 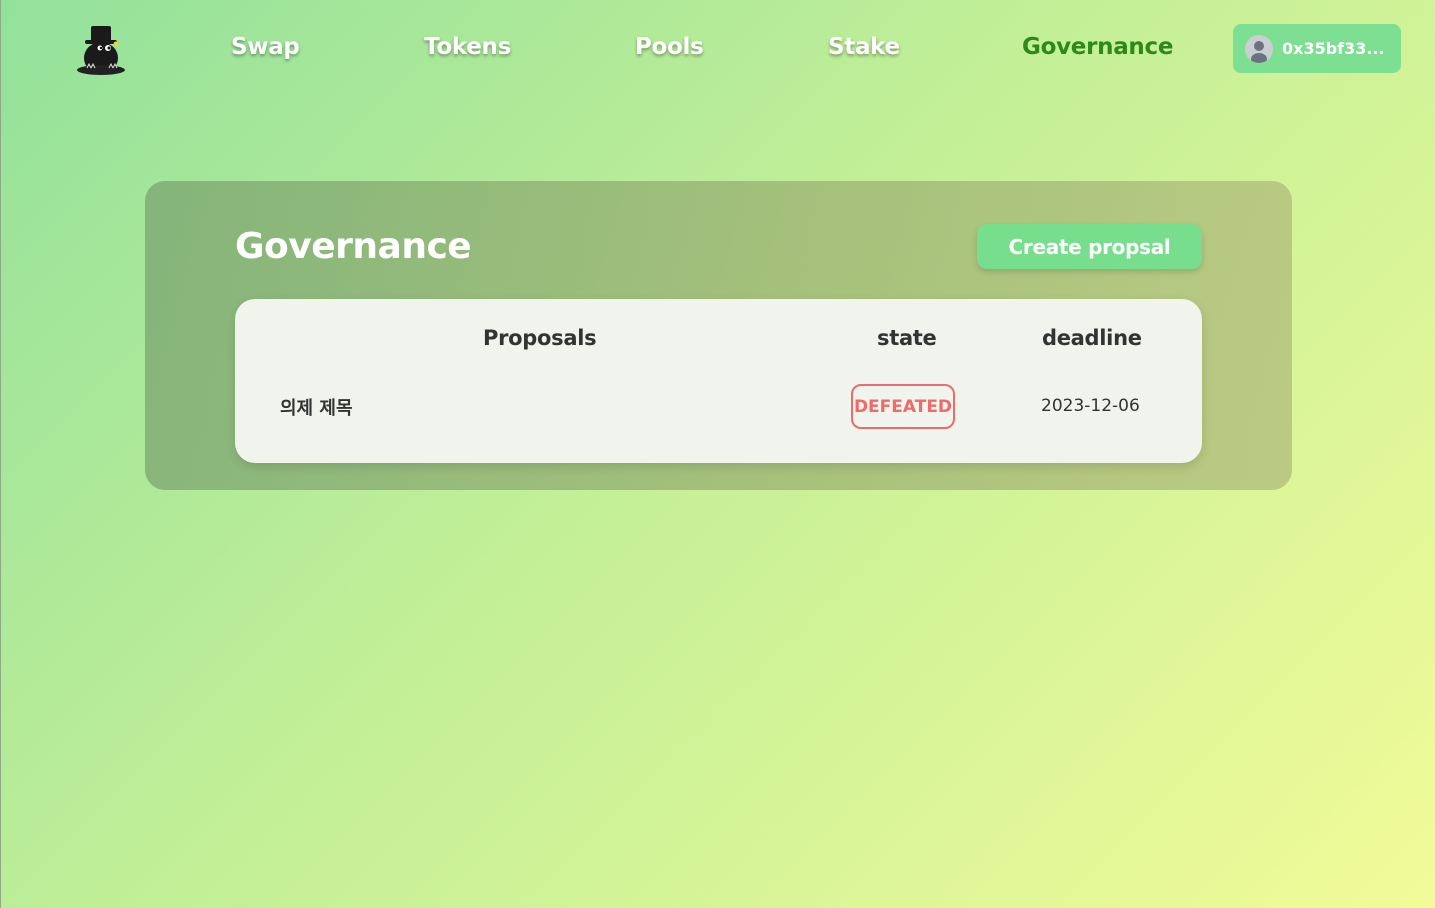 What do you see at coordinates (1089, 246) in the screenshot?
I see `create-proposal-button: Create propsal` at bounding box center [1089, 246].